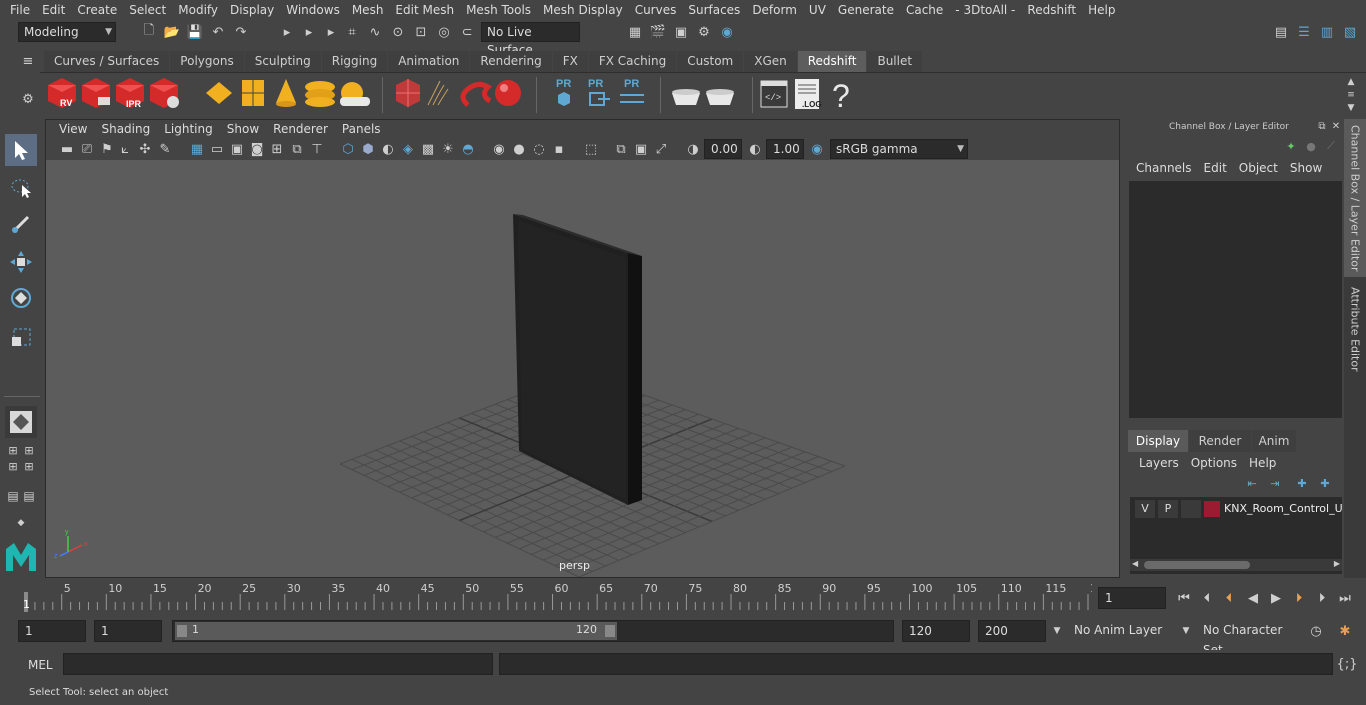 The width and height of the screenshot is (1366, 705). What do you see at coordinates (147, 10) in the screenshot?
I see `menu-select: Select` at bounding box center [147, 10].